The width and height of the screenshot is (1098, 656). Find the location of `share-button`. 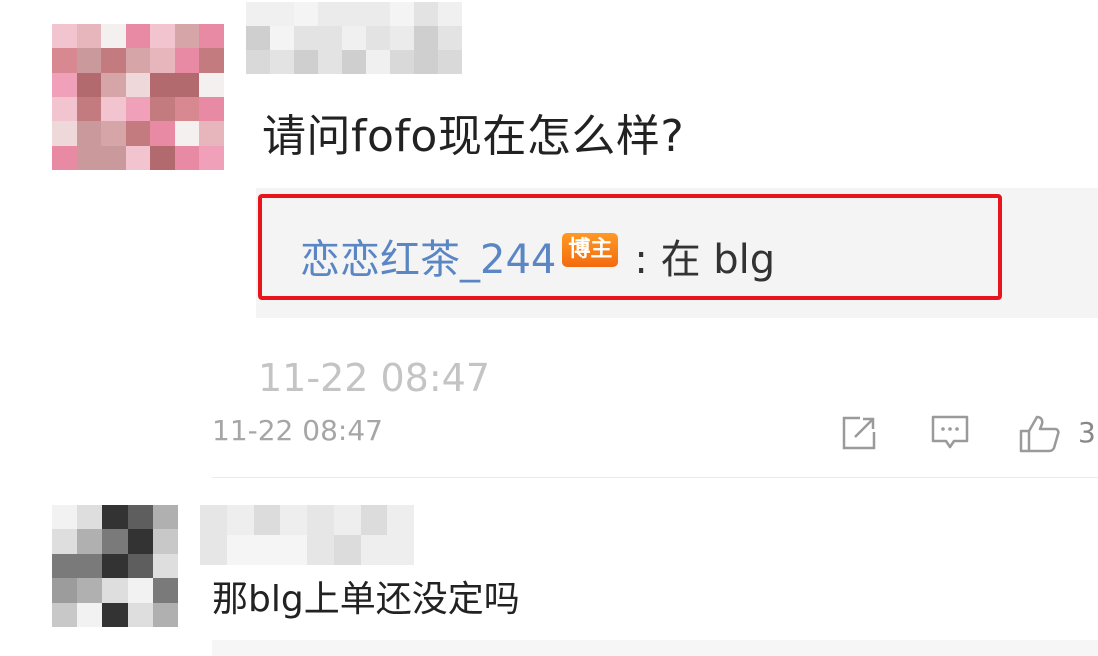

share-button is located at coordinates (859, 434).